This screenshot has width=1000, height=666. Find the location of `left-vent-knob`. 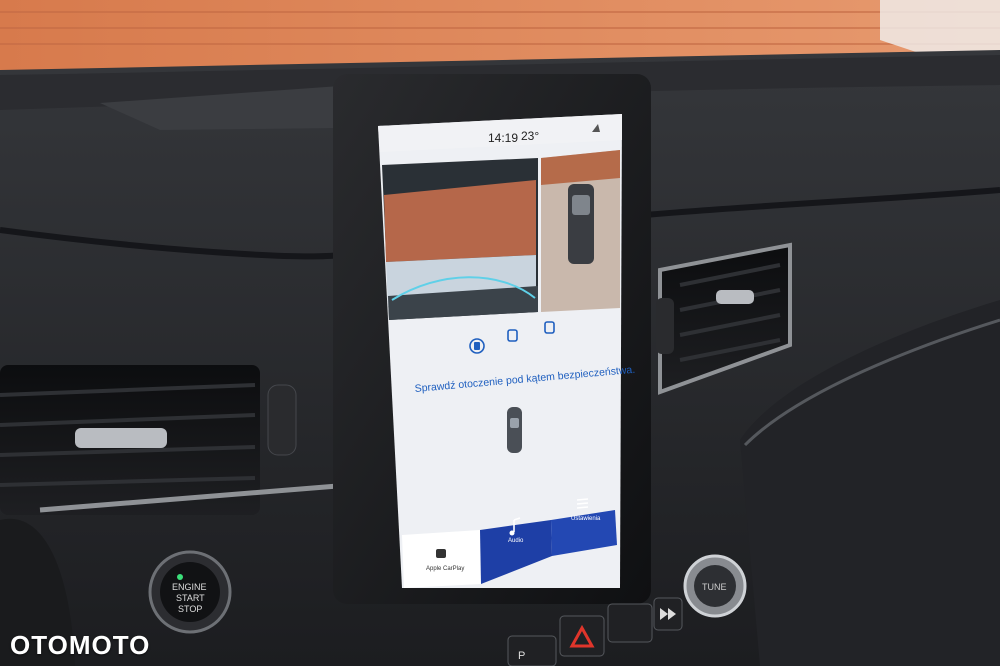

left-vent-knob is located at coordinates (282, 420).